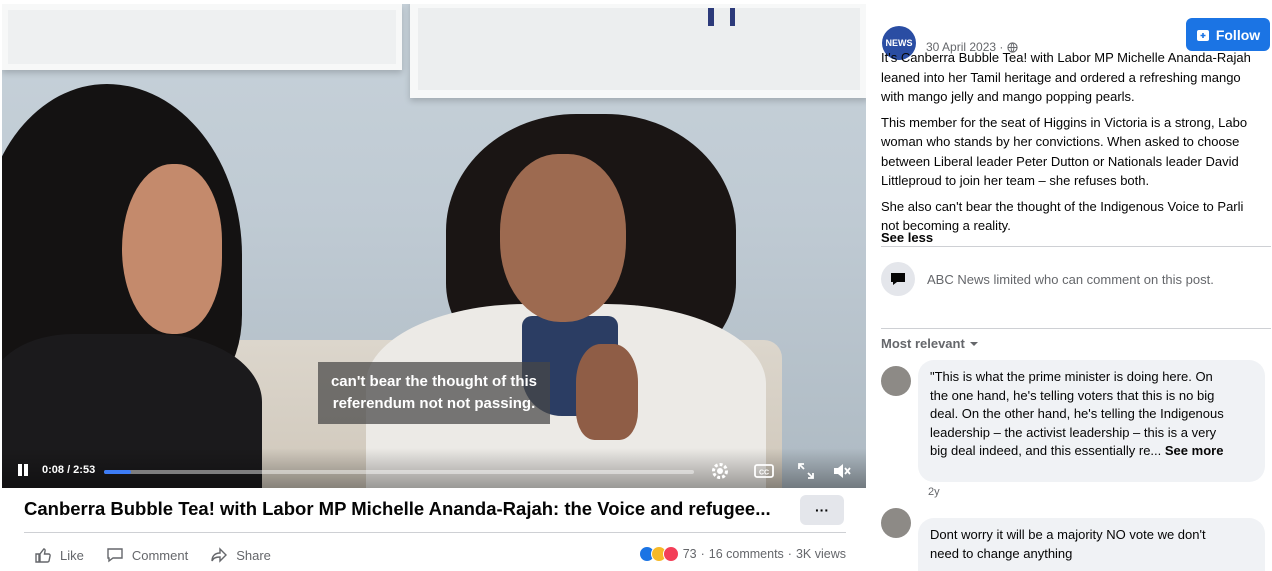 Image resolution: width=1272 pixels, height=571 pixels. Describe the element at coordinates (820, 554) in the screenshot. I see `views-count: 3K views` at that location.